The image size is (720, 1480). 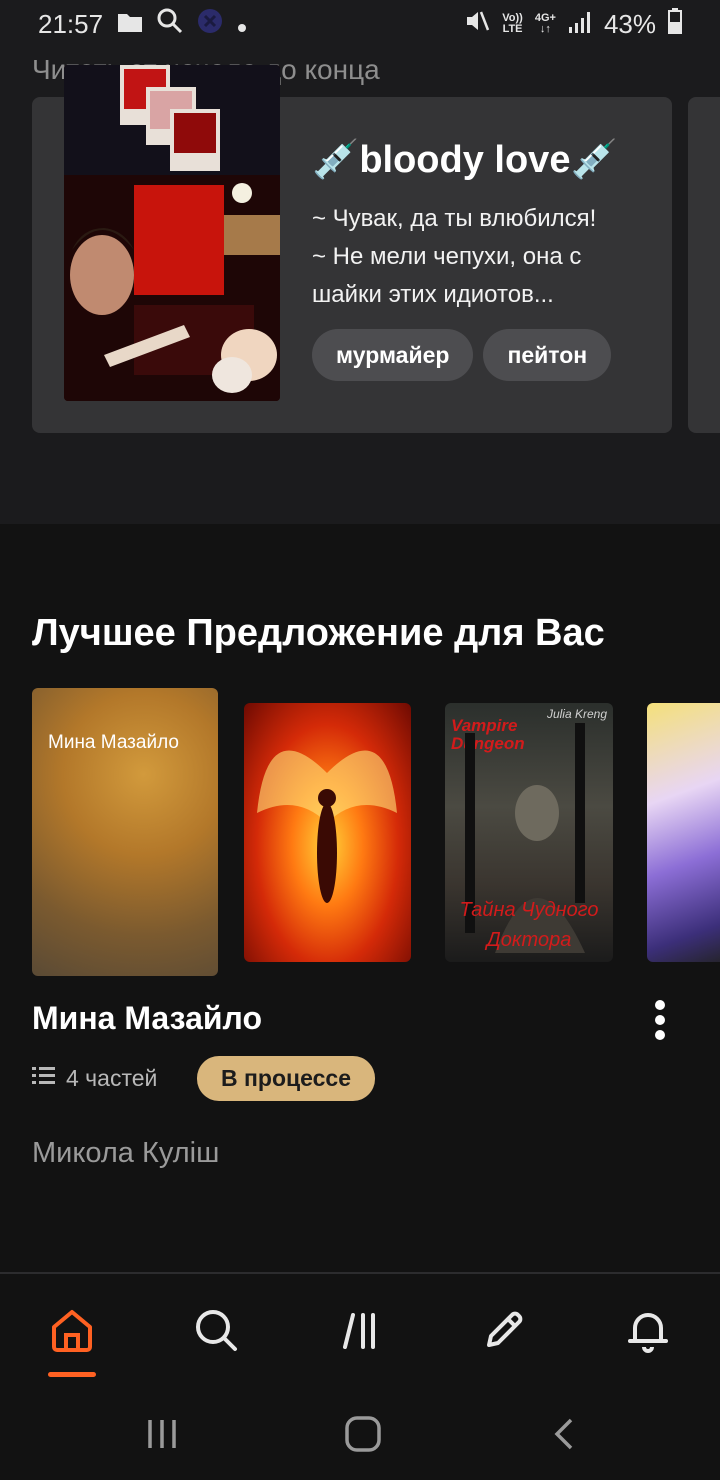 I want to click on library-icon, so click(x=362, y=1332).